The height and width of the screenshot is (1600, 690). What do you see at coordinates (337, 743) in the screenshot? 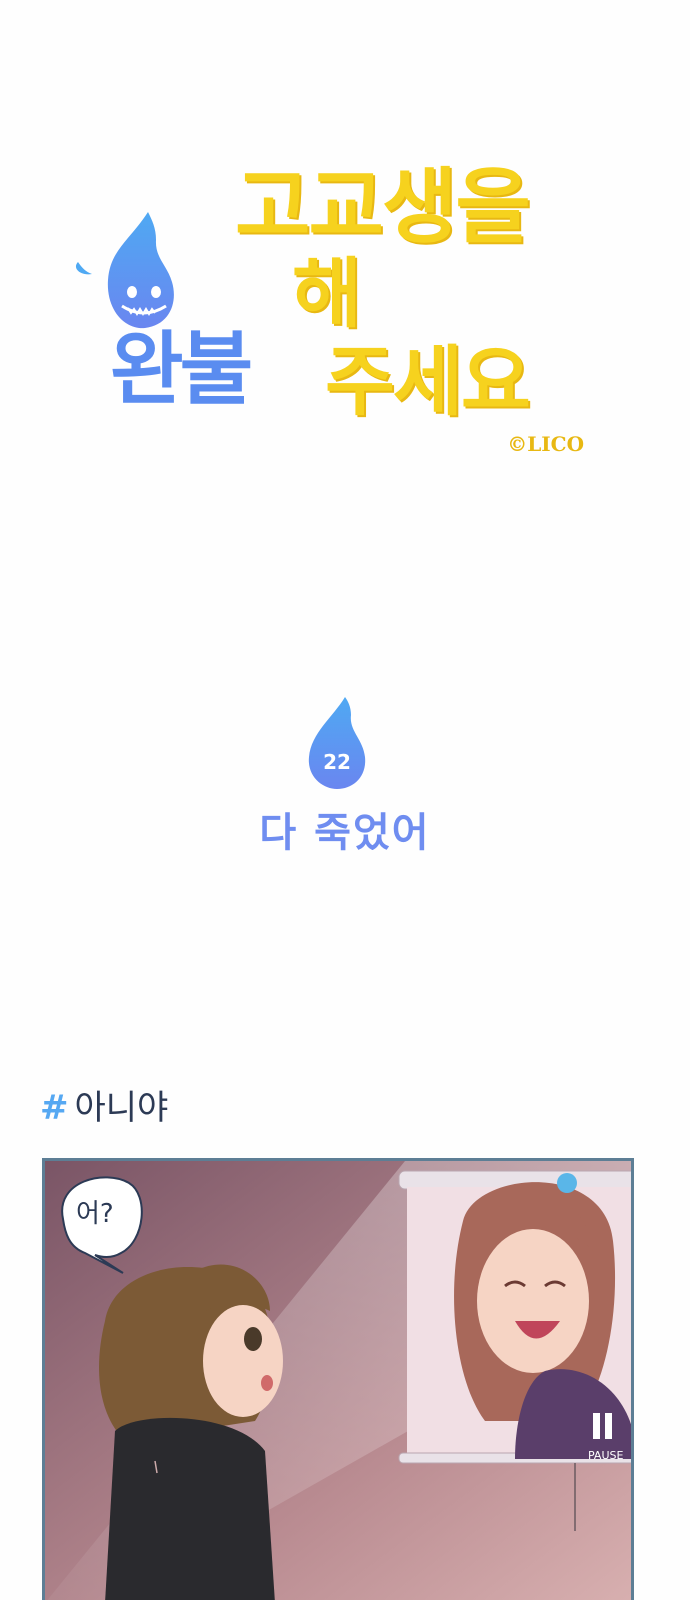
I see `episode-flame-icon: 22` at bounding box center [337, 743].